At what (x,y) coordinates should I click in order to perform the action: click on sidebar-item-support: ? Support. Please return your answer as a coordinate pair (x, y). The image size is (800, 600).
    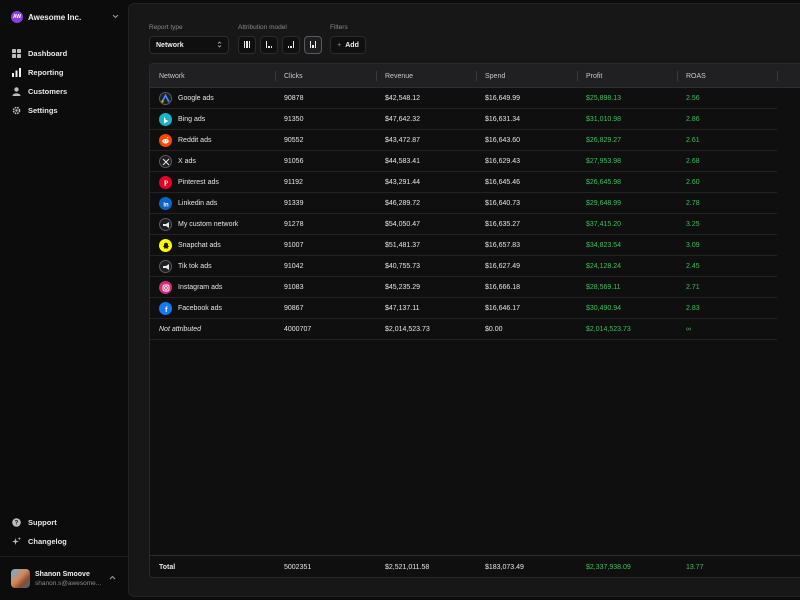
    Looking at the image, I should click on (65, 522).